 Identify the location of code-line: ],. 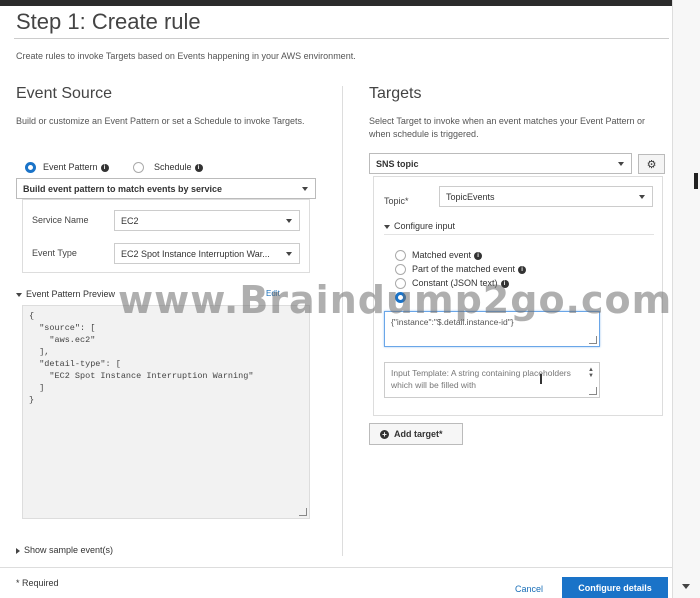
(39, 352).